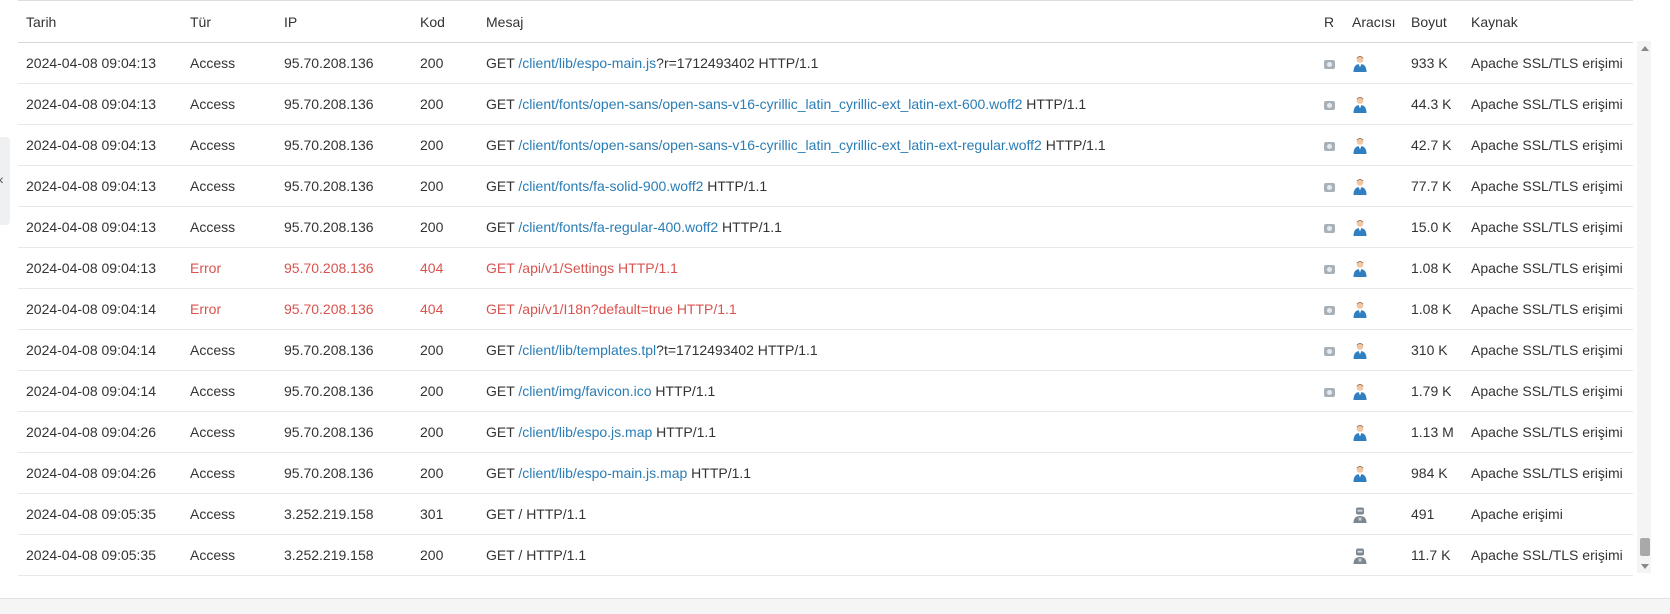 The image size is (1670, 614). I want to click on column-header-size: Boyut, so click(1433, 22).